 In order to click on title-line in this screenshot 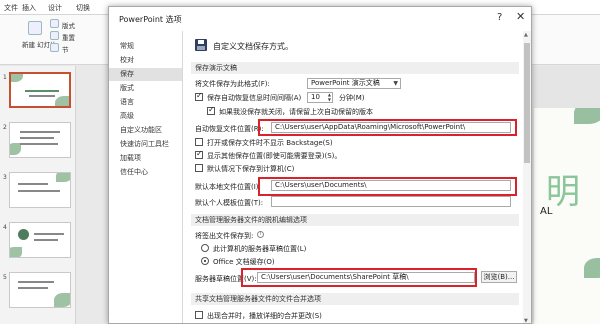, I will do `click(42, 91)`.